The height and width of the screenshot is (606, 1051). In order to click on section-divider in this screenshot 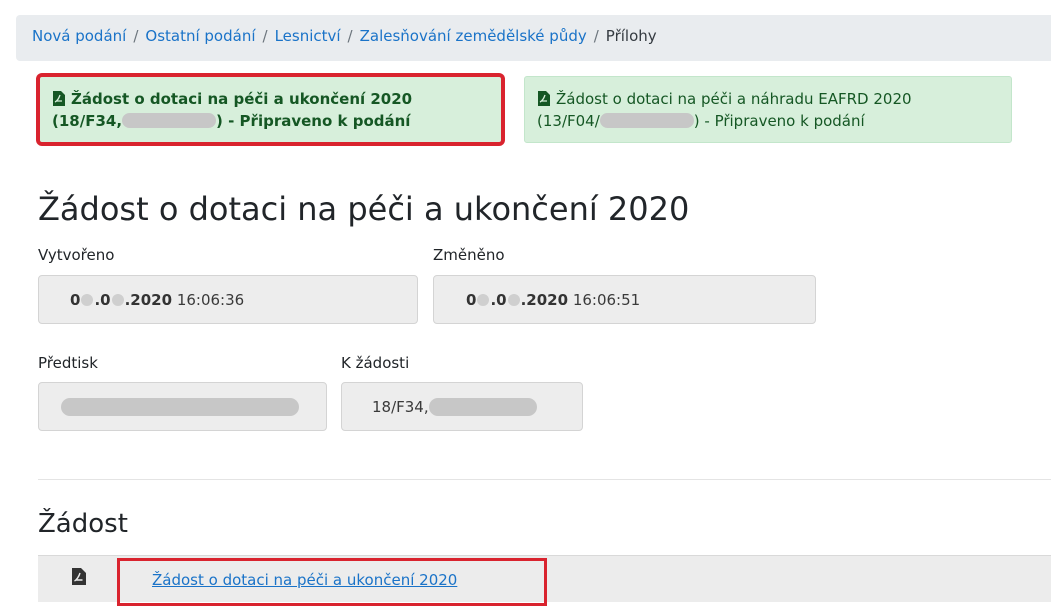, I will do `click(544, 479)`.